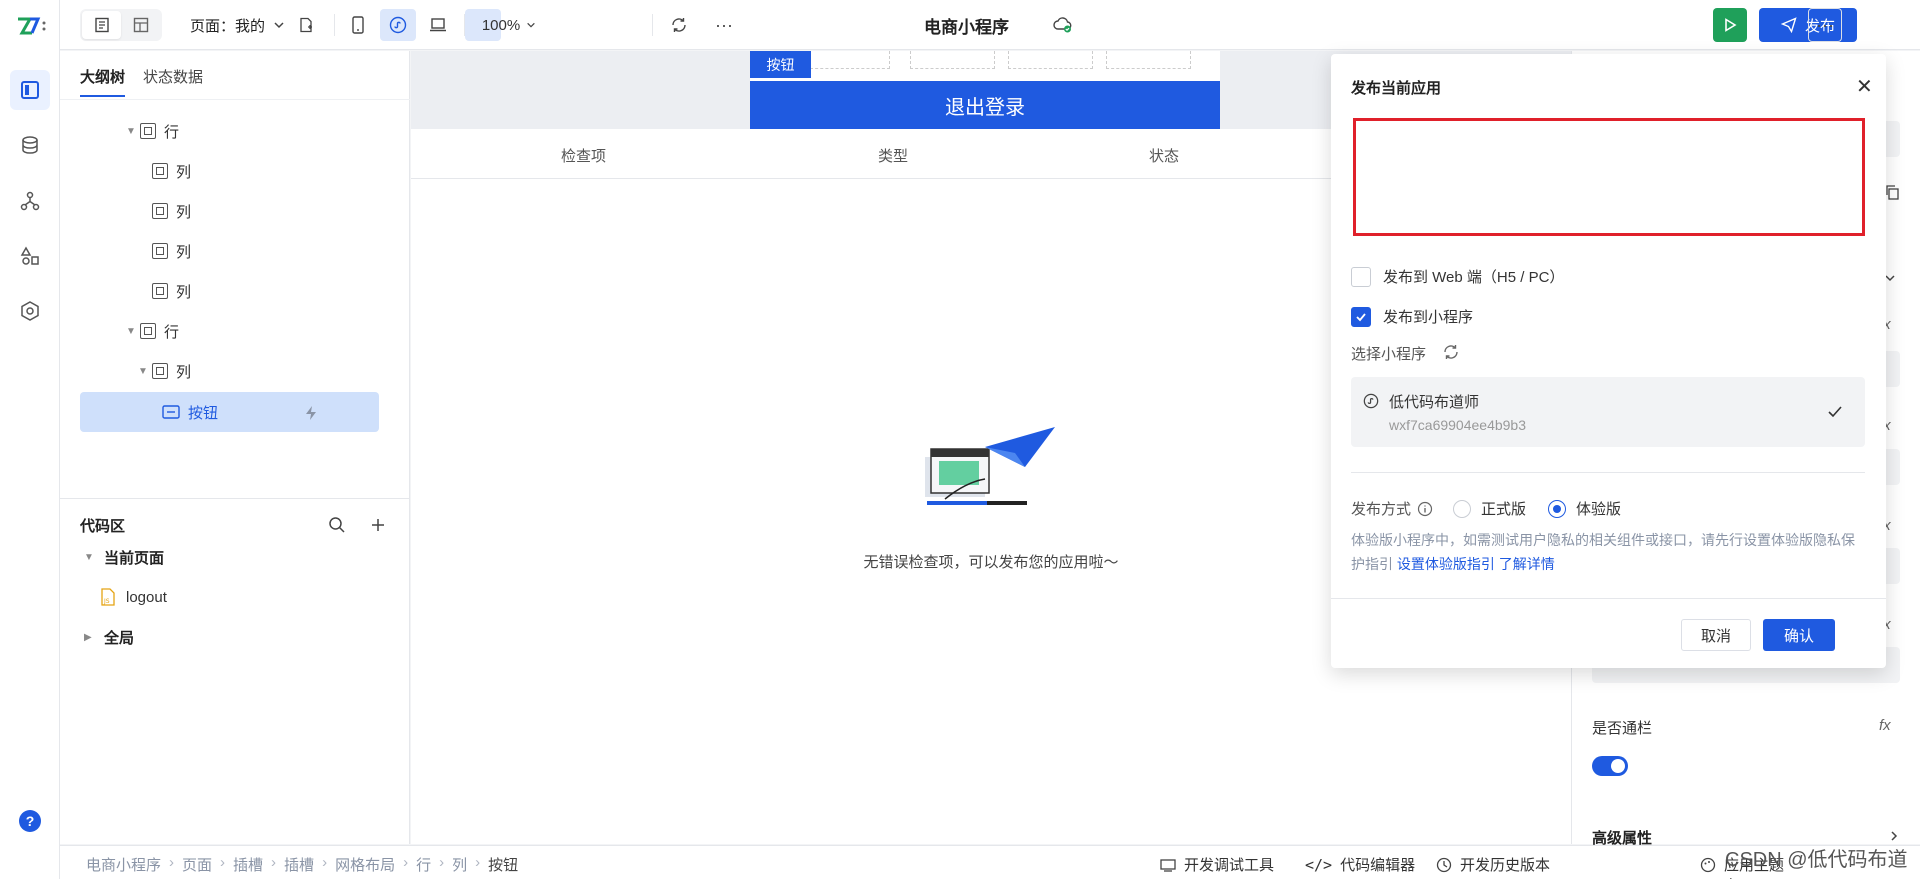 The width and height of the screenshot is (1920, 879). I want to click on trial-radio, so click(1557, 508).